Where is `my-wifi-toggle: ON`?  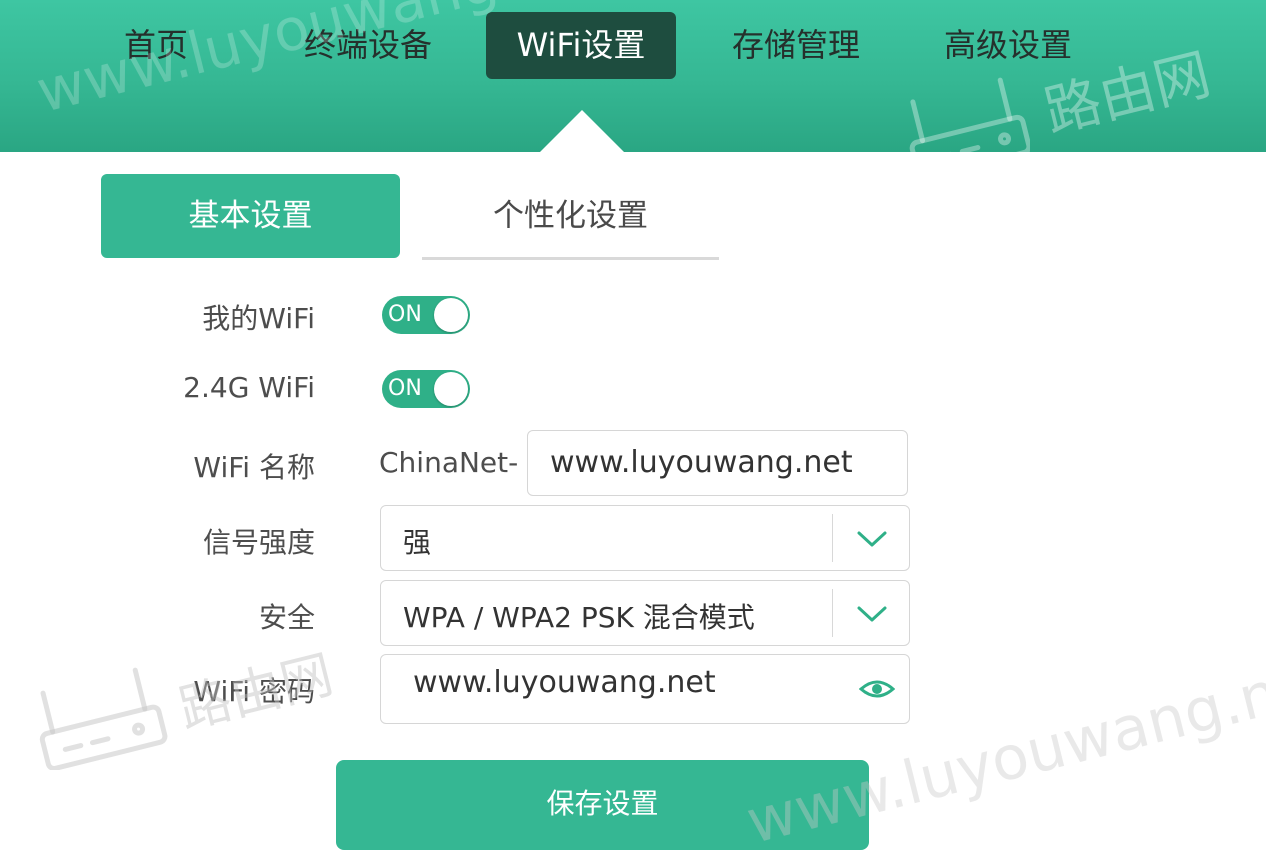 my-wifi-toggle: ON is located at coordinates (426, 315).